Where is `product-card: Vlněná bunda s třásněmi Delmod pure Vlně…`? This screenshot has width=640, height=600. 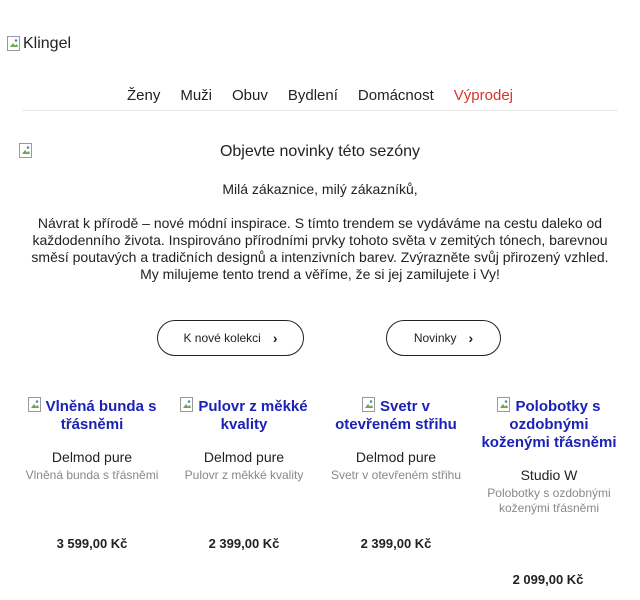
product-card: Vlněná bunda s třásněmi Delmod pure Vlně… is located at coordinates (92, 440).